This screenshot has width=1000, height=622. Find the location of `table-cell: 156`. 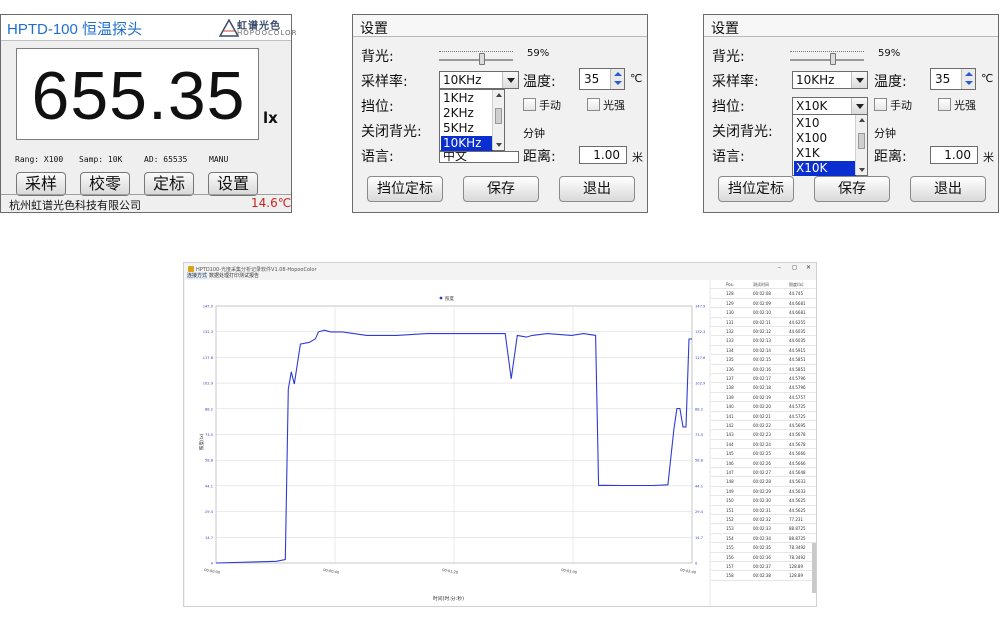

table-cell: 156 is located at coordinates (730, 557).